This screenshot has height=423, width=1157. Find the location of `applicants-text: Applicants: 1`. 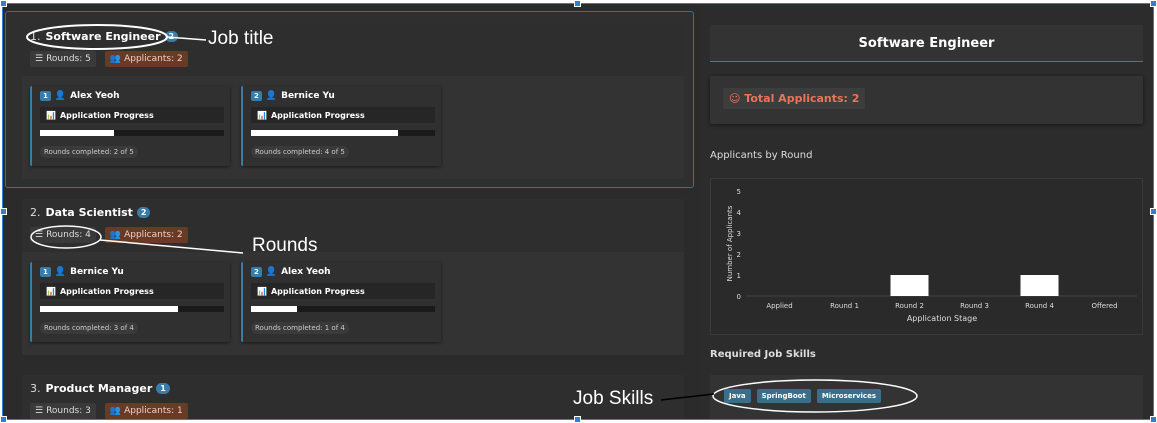

applicants-text: Applicants: 1 is located at coordinates (153, 411).